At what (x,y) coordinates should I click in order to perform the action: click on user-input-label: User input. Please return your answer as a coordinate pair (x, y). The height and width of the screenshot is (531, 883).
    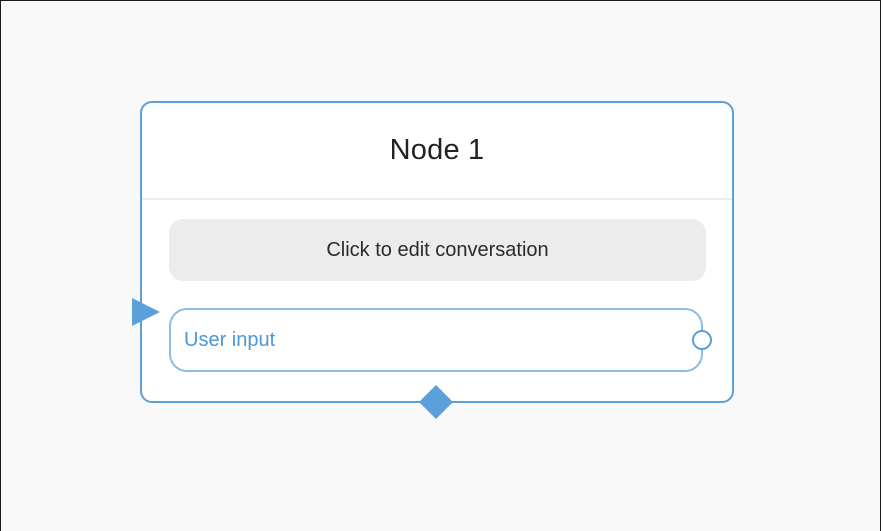
    Looking at the image, I should click on (230, 339).